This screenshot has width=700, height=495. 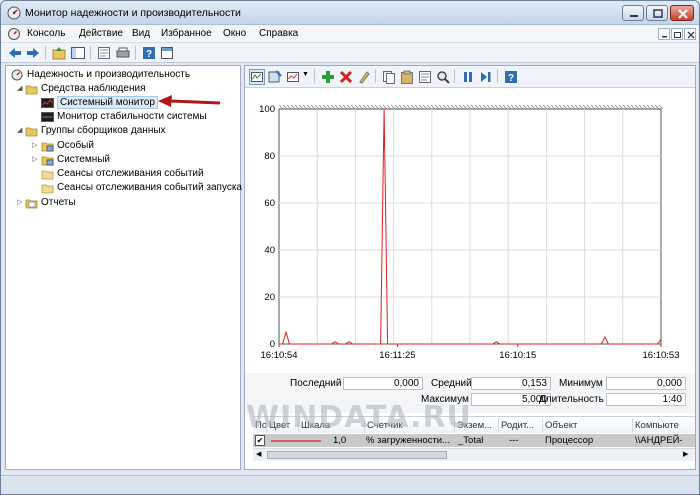 I want to click on menu-favorites: Избранное, so click(x=186, y=33).